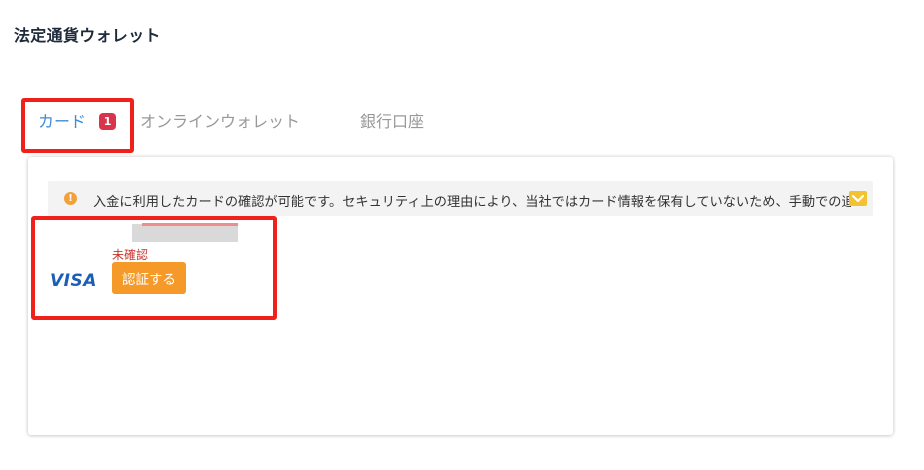 The width and height of the screenshot is (924, 470). What do you see at coordinates (190, 224) in the screenshot?
I see `masked-card-mark` at bounding box center [190, 224].